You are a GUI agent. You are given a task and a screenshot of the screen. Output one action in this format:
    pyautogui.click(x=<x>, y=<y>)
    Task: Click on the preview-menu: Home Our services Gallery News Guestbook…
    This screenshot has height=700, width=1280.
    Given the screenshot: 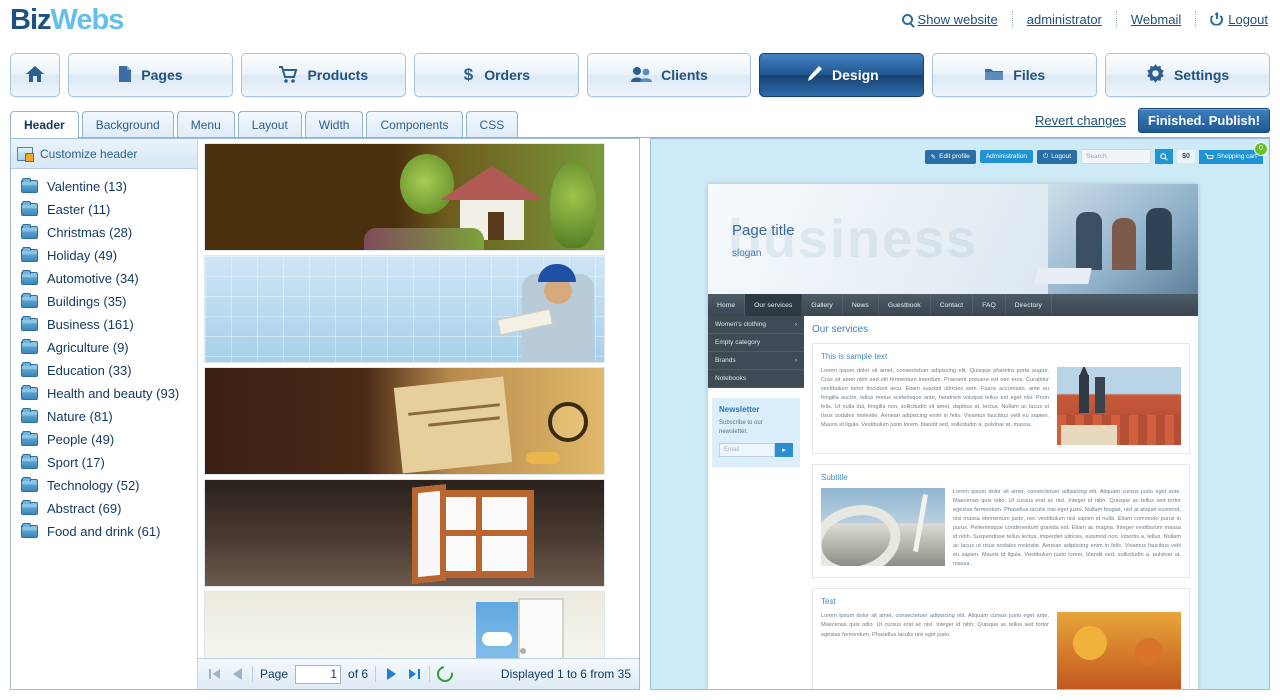 What is the action you would take?
    pyautogui.click(x=953, y=305)
    